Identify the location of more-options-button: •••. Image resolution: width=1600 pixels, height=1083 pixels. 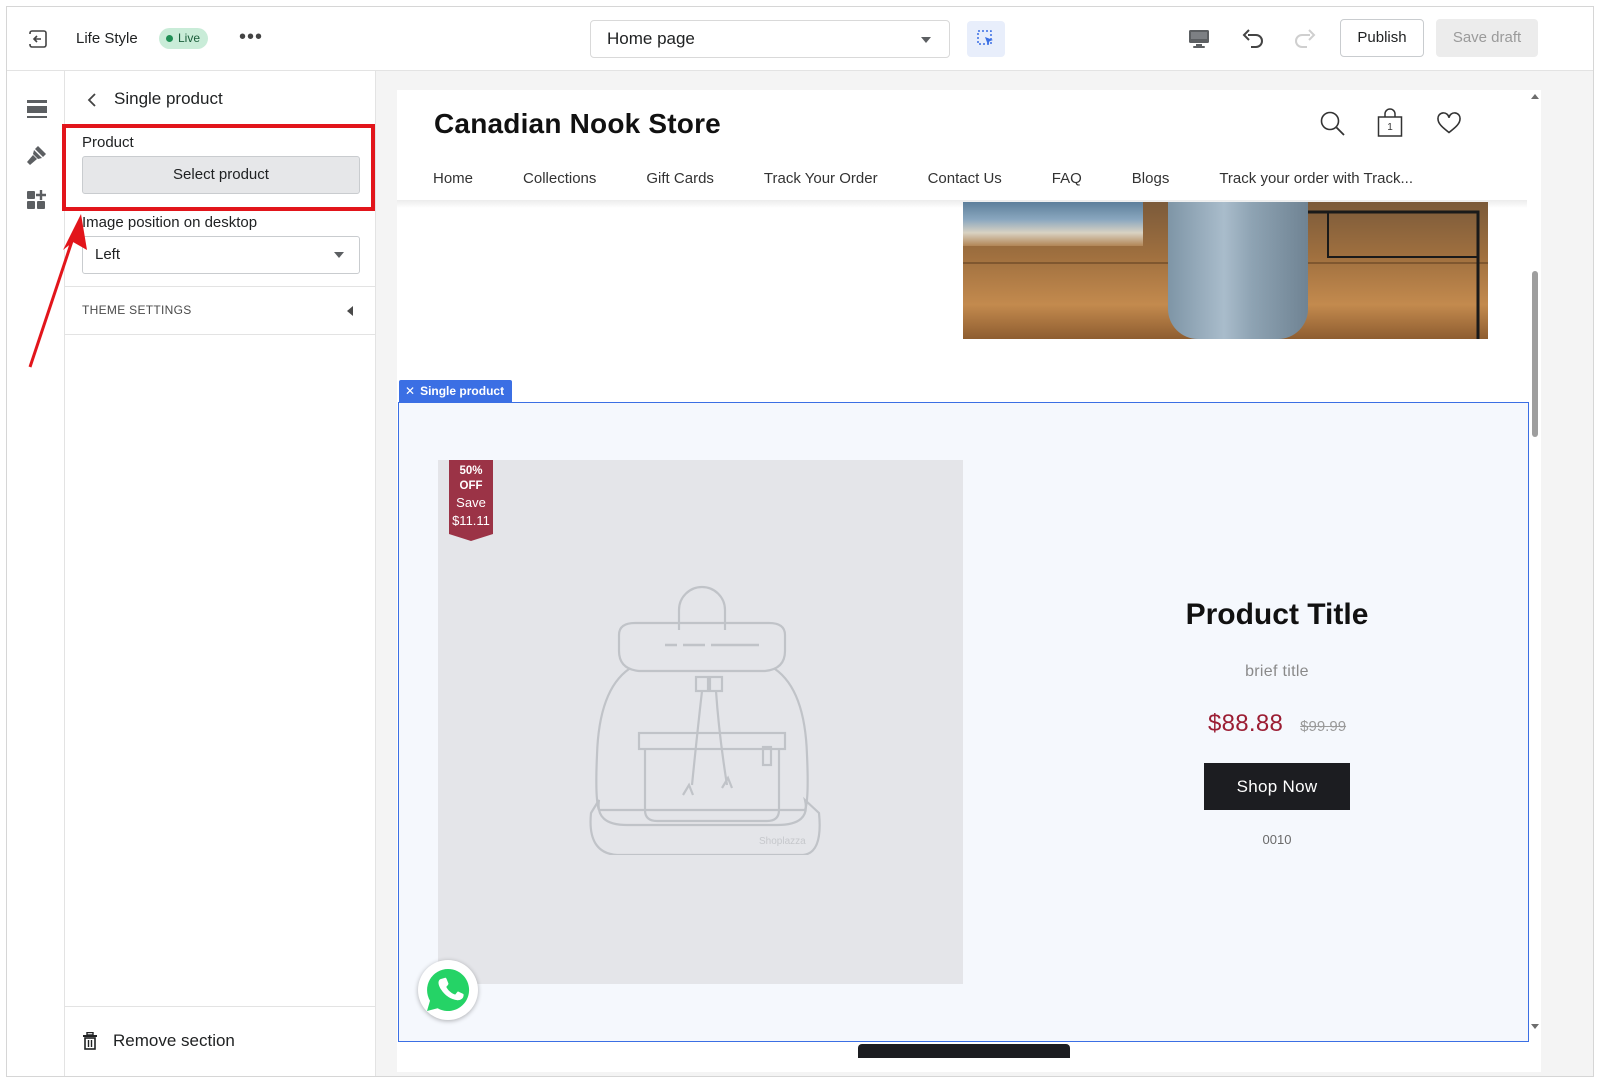
(251, 37).